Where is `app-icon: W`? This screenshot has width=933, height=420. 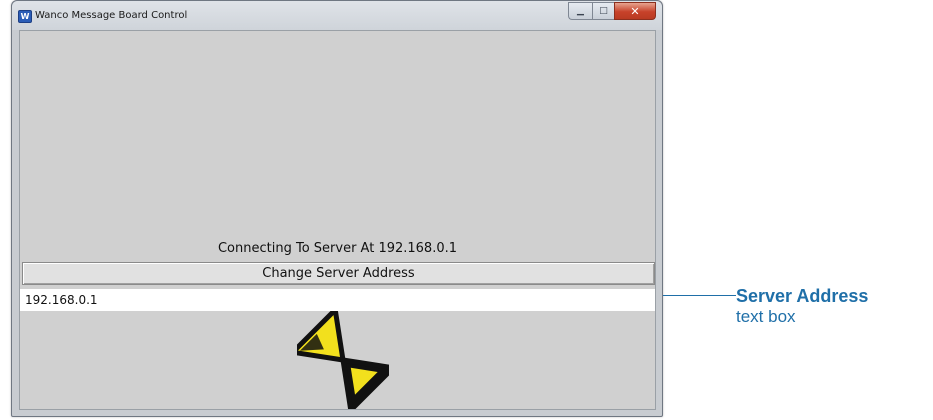 app-icon: W is located at coordinates (25, 16).